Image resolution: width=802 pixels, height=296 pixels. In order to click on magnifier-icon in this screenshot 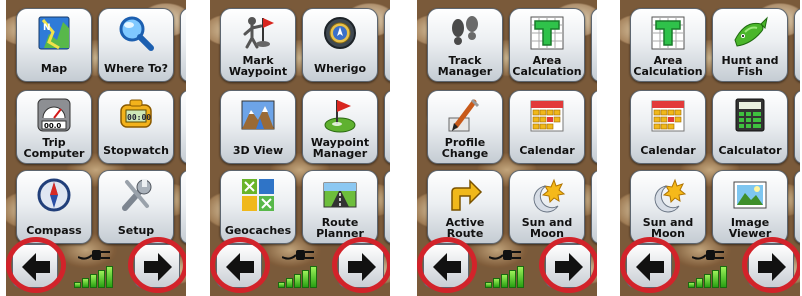, I will do `click(136, 33)`.